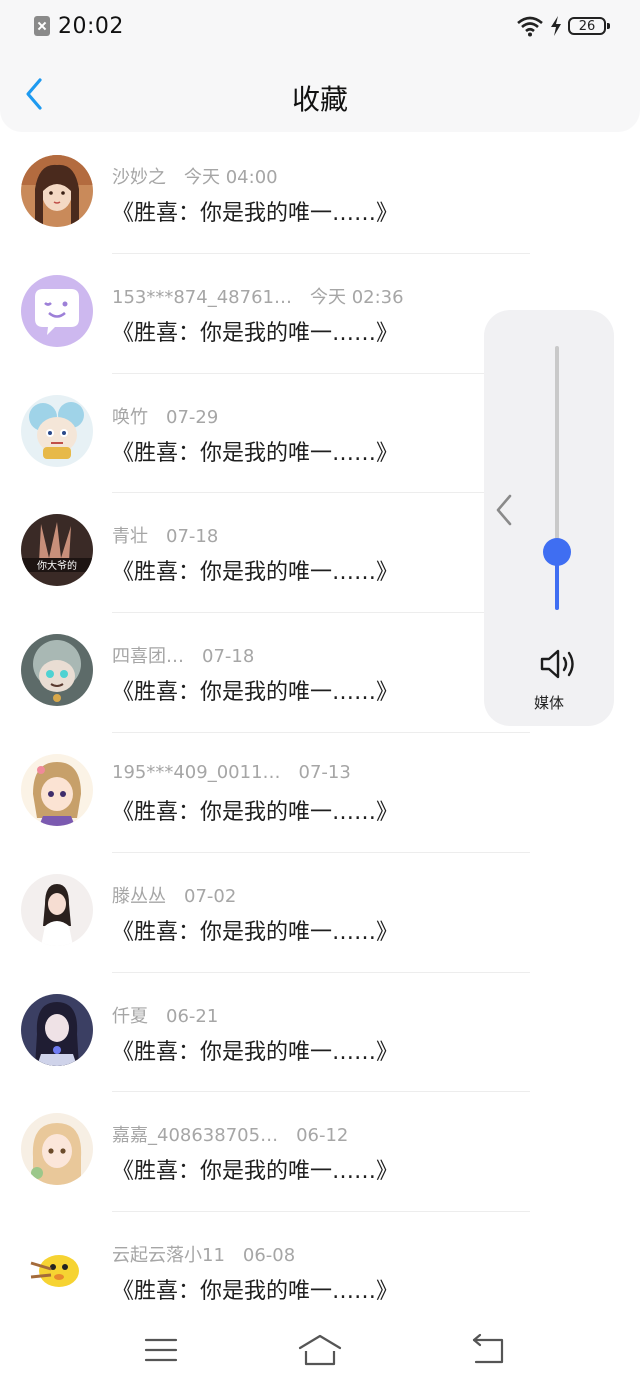 The width and height of the screenshot is (640, 1387). Describe the element at coordinates (161, 1350) in the screenshot. I see `menu-icon` at that location.